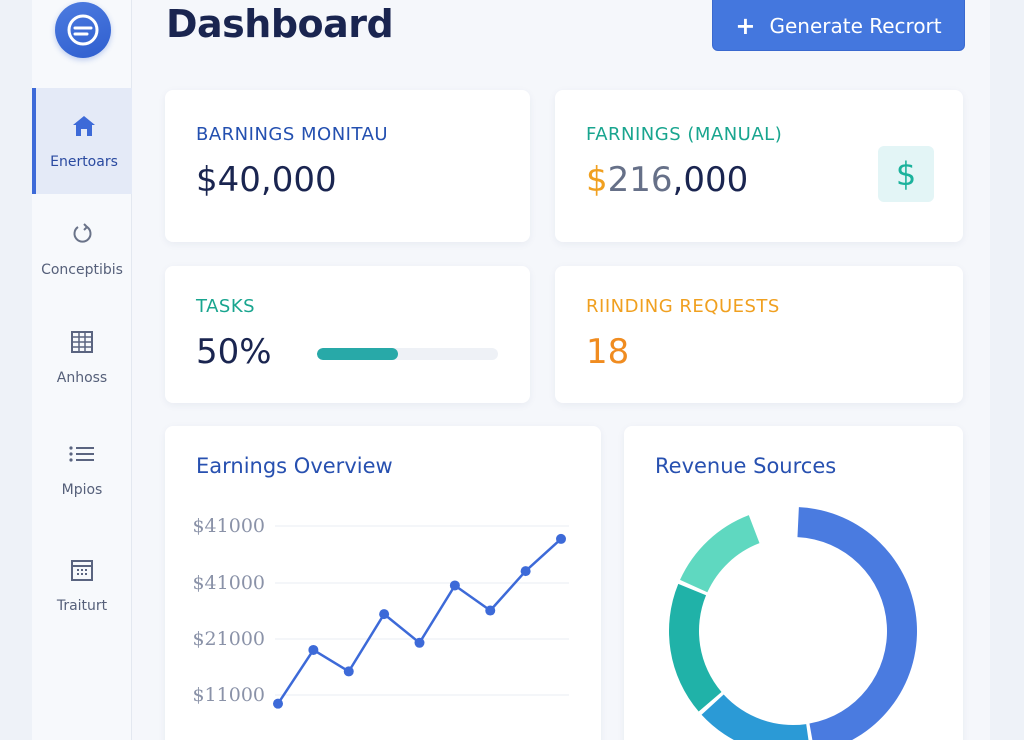  I want to click on generate-report-button: + Generate Recrort, so click(838, 25).